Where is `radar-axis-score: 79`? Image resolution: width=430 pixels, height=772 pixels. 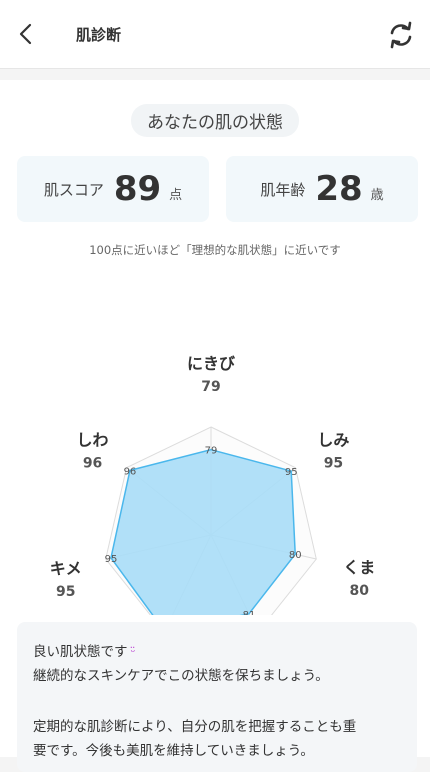
radar-axis-score: 79 is located at coordinates (210, 387).